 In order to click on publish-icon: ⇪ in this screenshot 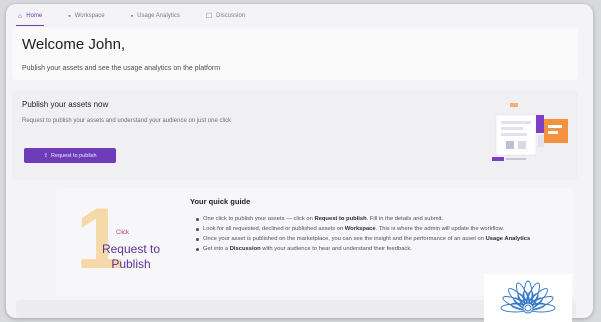, I will do `click(46, 155)`.